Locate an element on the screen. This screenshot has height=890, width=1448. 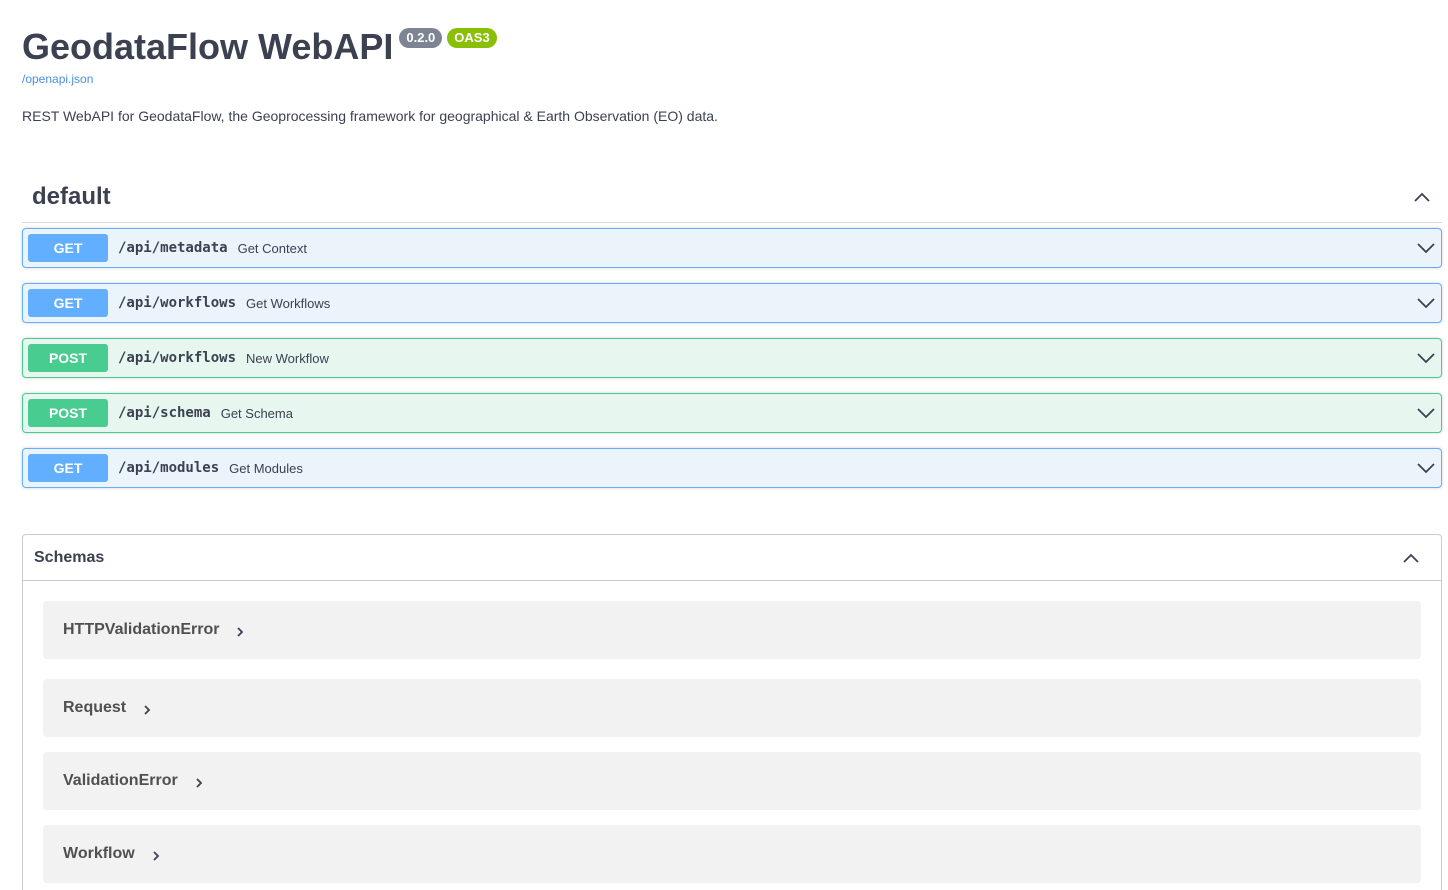
version-badge: 0.2.0 is located at coordinates (421, 38).